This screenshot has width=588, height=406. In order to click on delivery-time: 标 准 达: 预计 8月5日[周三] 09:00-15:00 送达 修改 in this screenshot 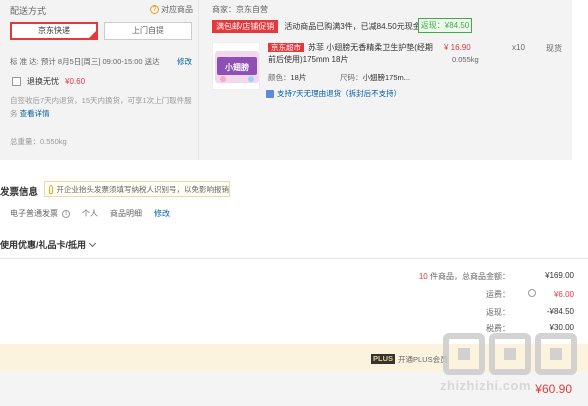, I will do `click(103, 61)`.